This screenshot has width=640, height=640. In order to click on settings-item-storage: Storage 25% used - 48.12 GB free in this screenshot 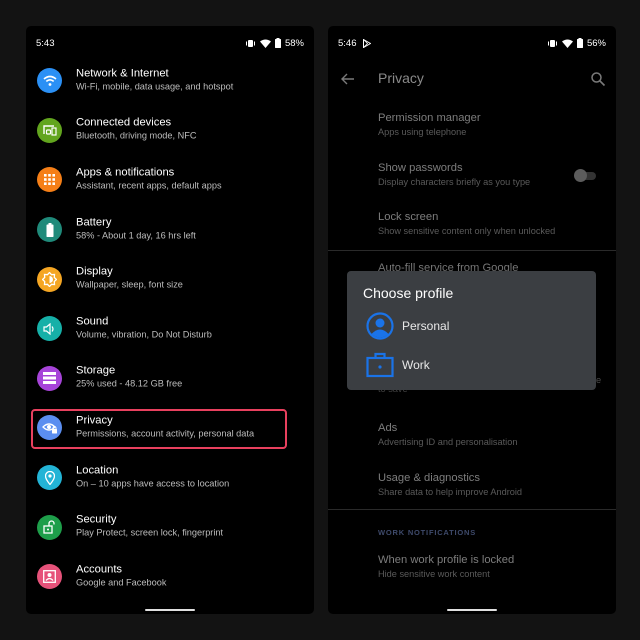, I will do `click(170, 379)`.